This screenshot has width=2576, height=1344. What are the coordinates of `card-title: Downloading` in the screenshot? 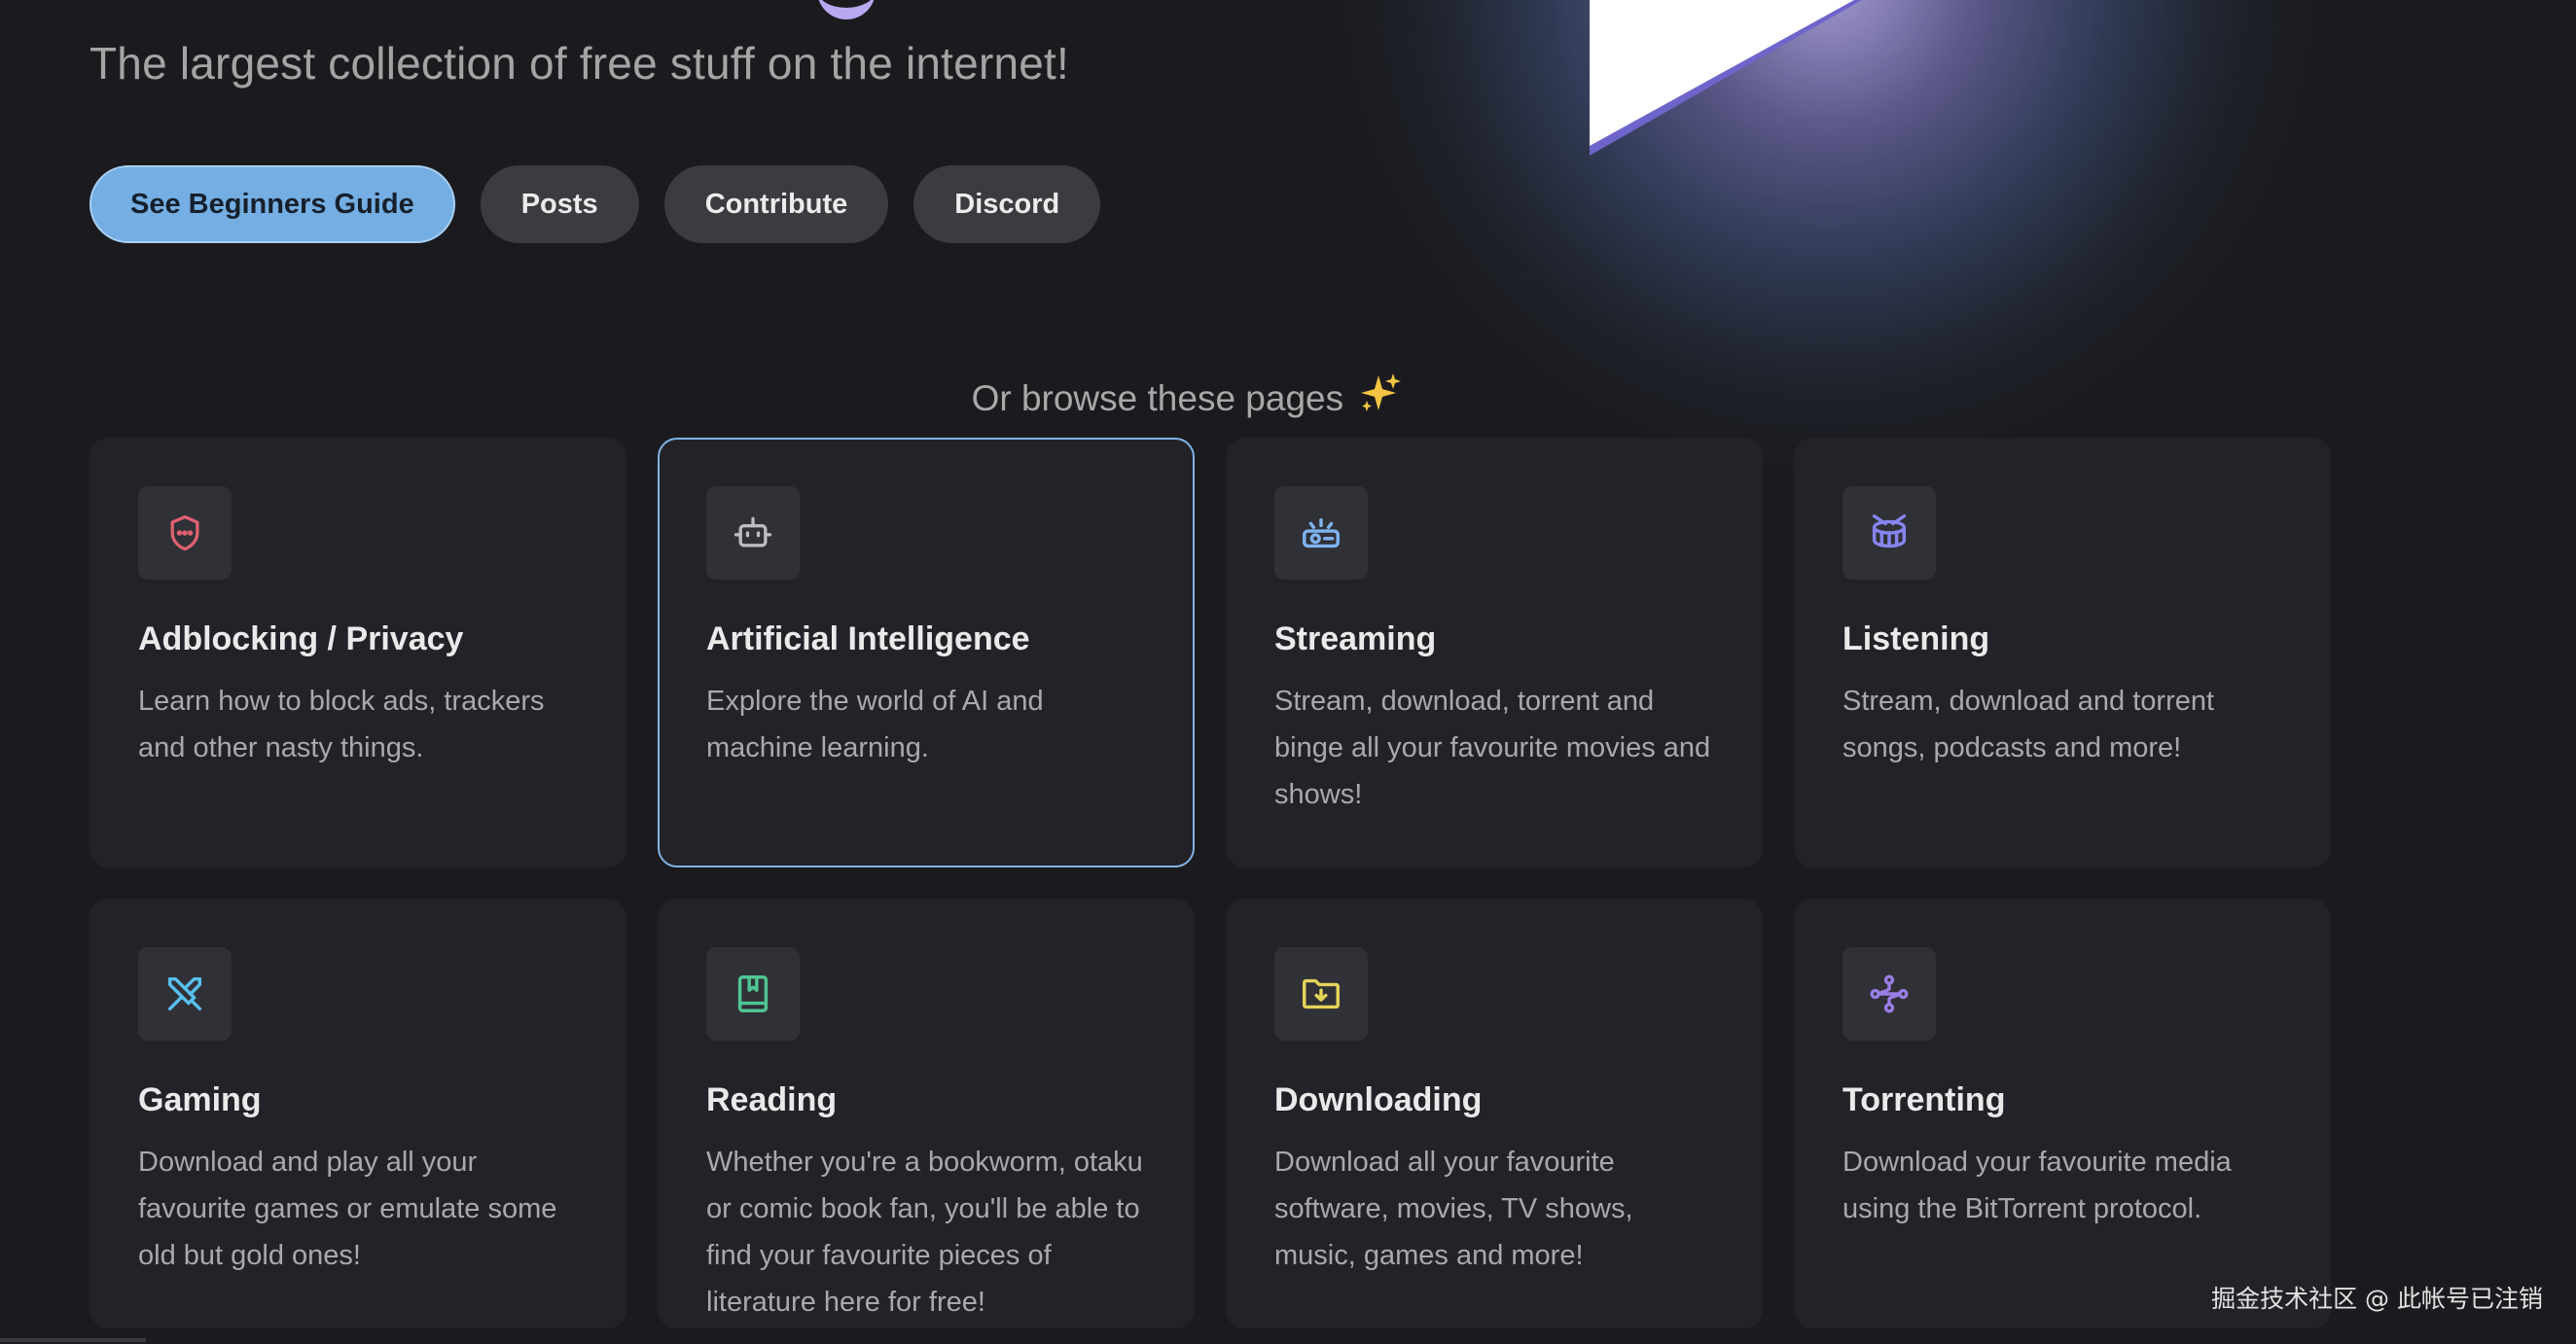 It's located at (1378, 1100).